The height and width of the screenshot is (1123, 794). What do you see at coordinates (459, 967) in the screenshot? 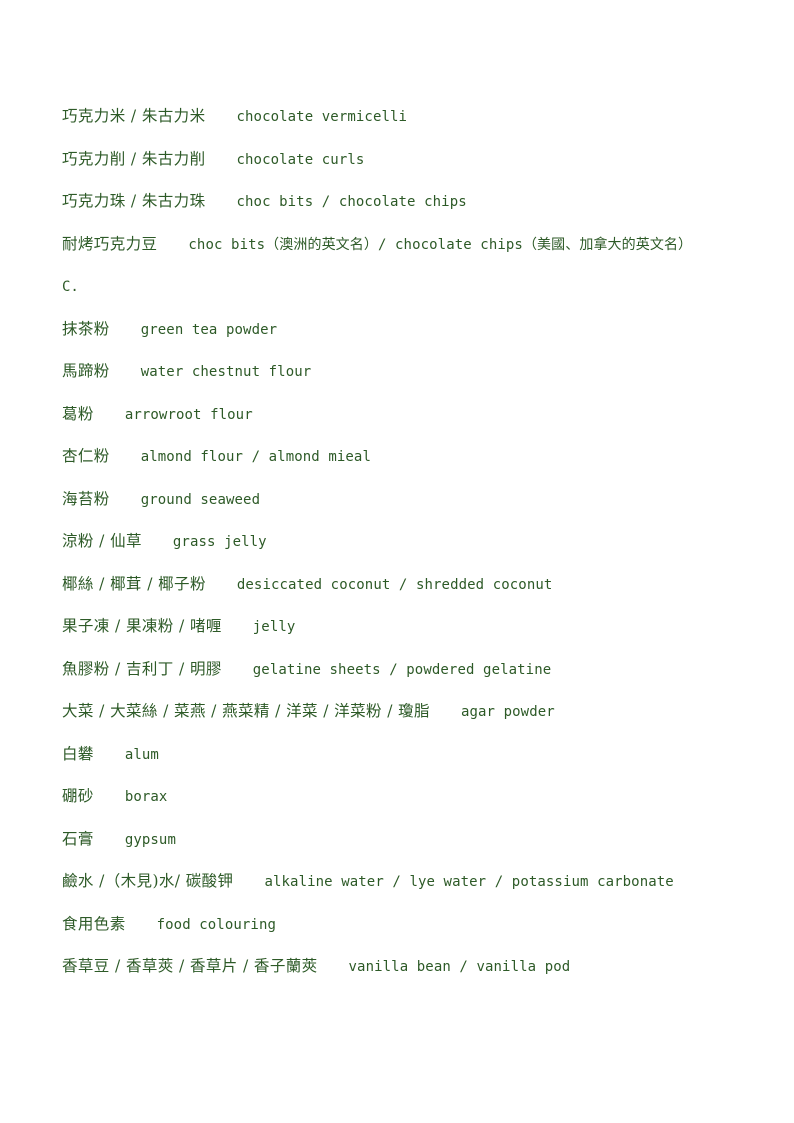
I see `entry-gloss: vanilla bean / vanilla pod` at bounding box center [459, 967].